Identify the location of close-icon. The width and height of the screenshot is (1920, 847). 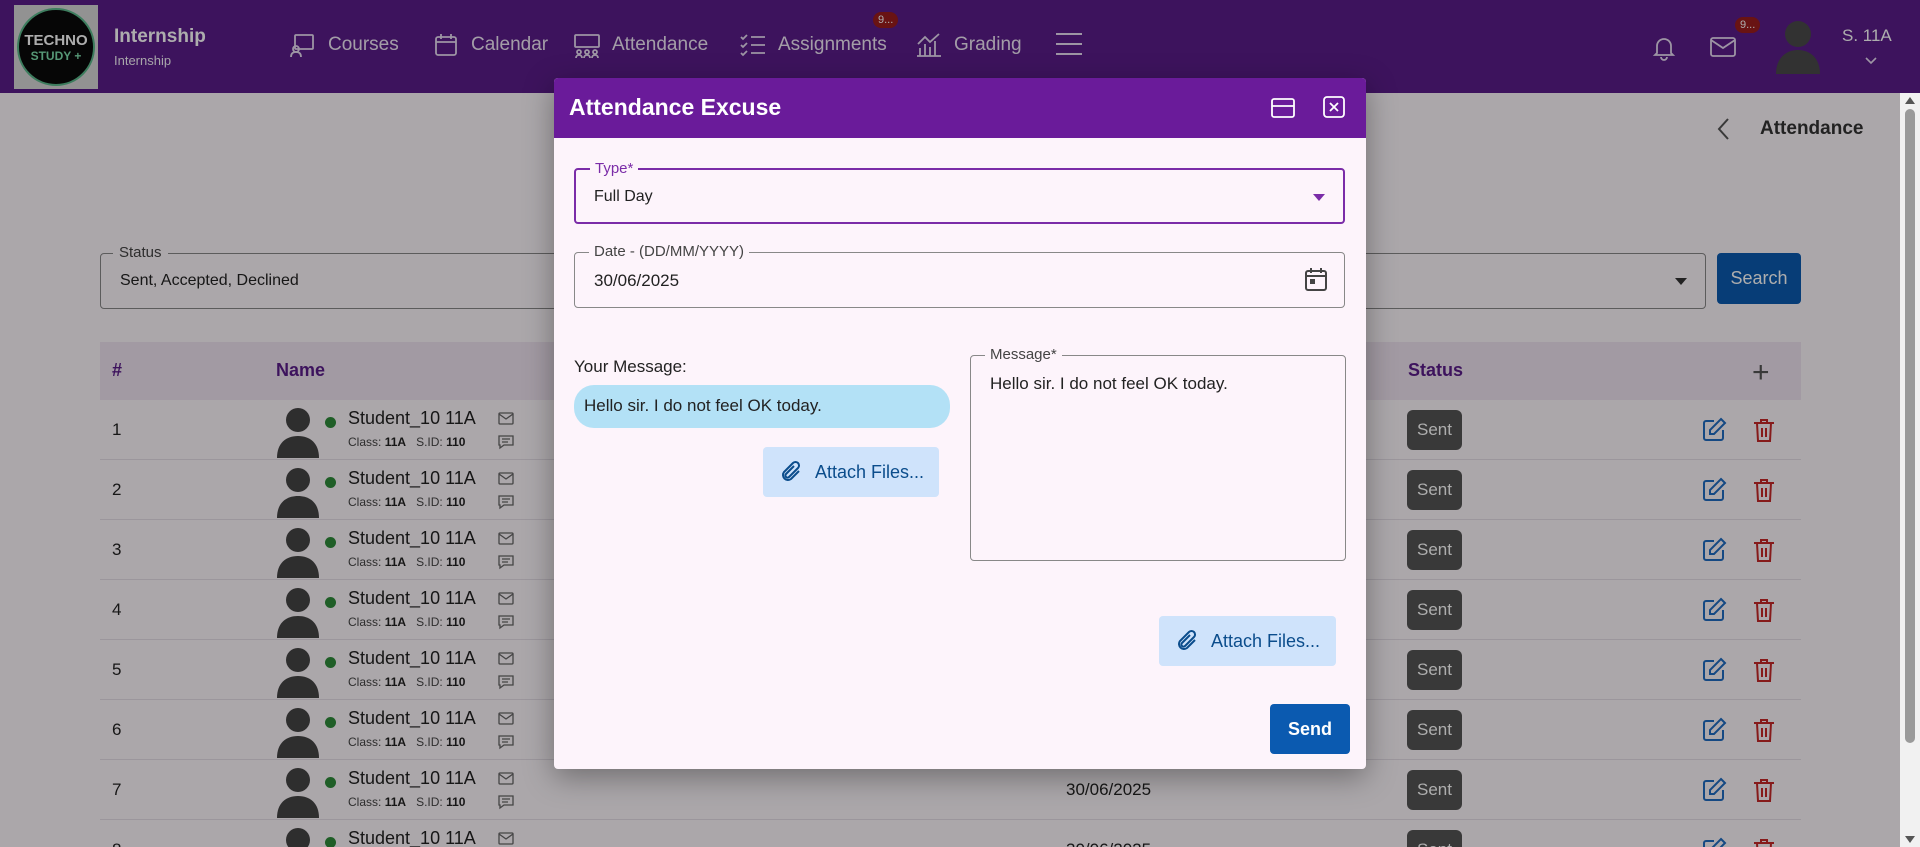
(1334, 107).